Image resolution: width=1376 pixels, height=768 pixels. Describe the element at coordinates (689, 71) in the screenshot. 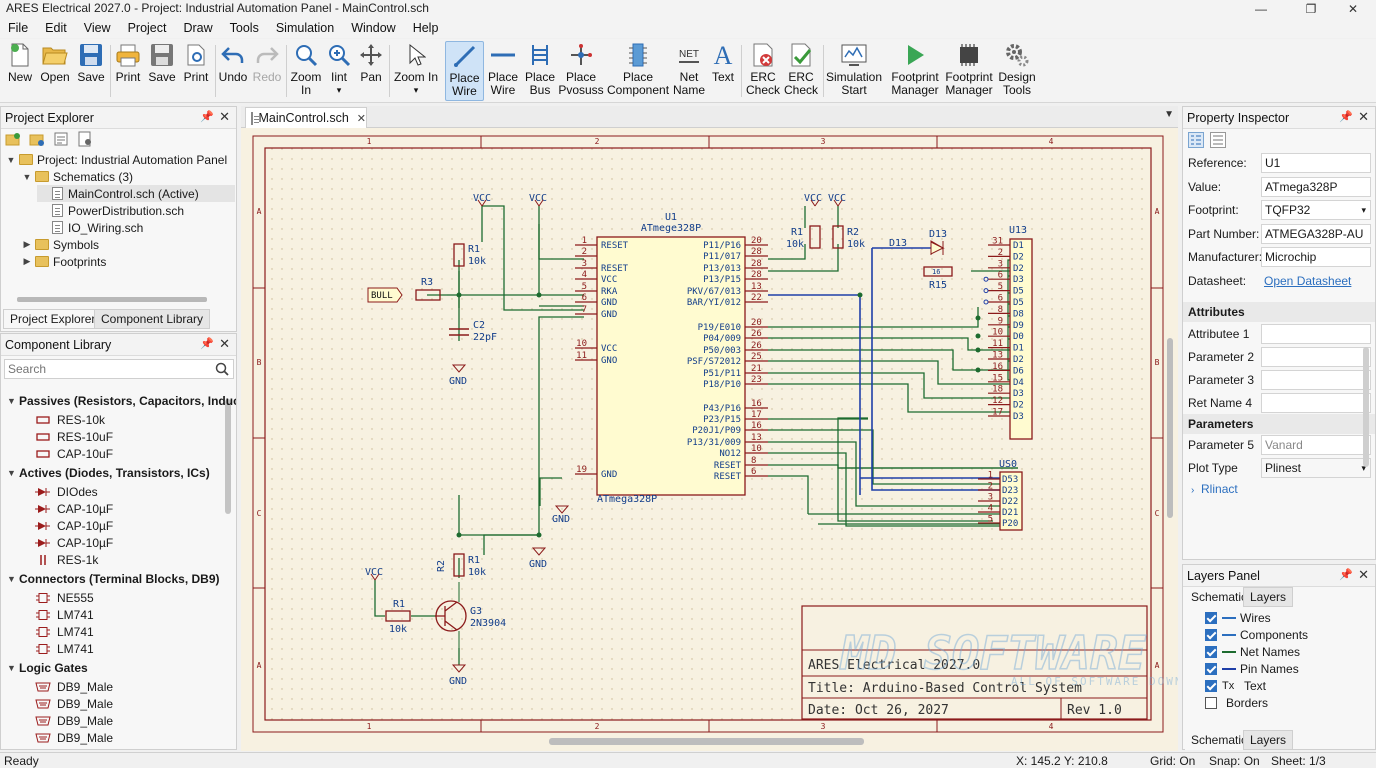

I see `net-name-button: NET Net Name` at that location.